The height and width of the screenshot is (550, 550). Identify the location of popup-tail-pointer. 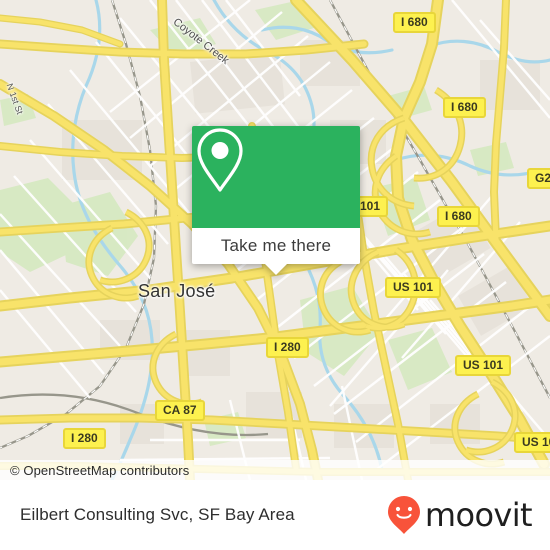
(276, 269).